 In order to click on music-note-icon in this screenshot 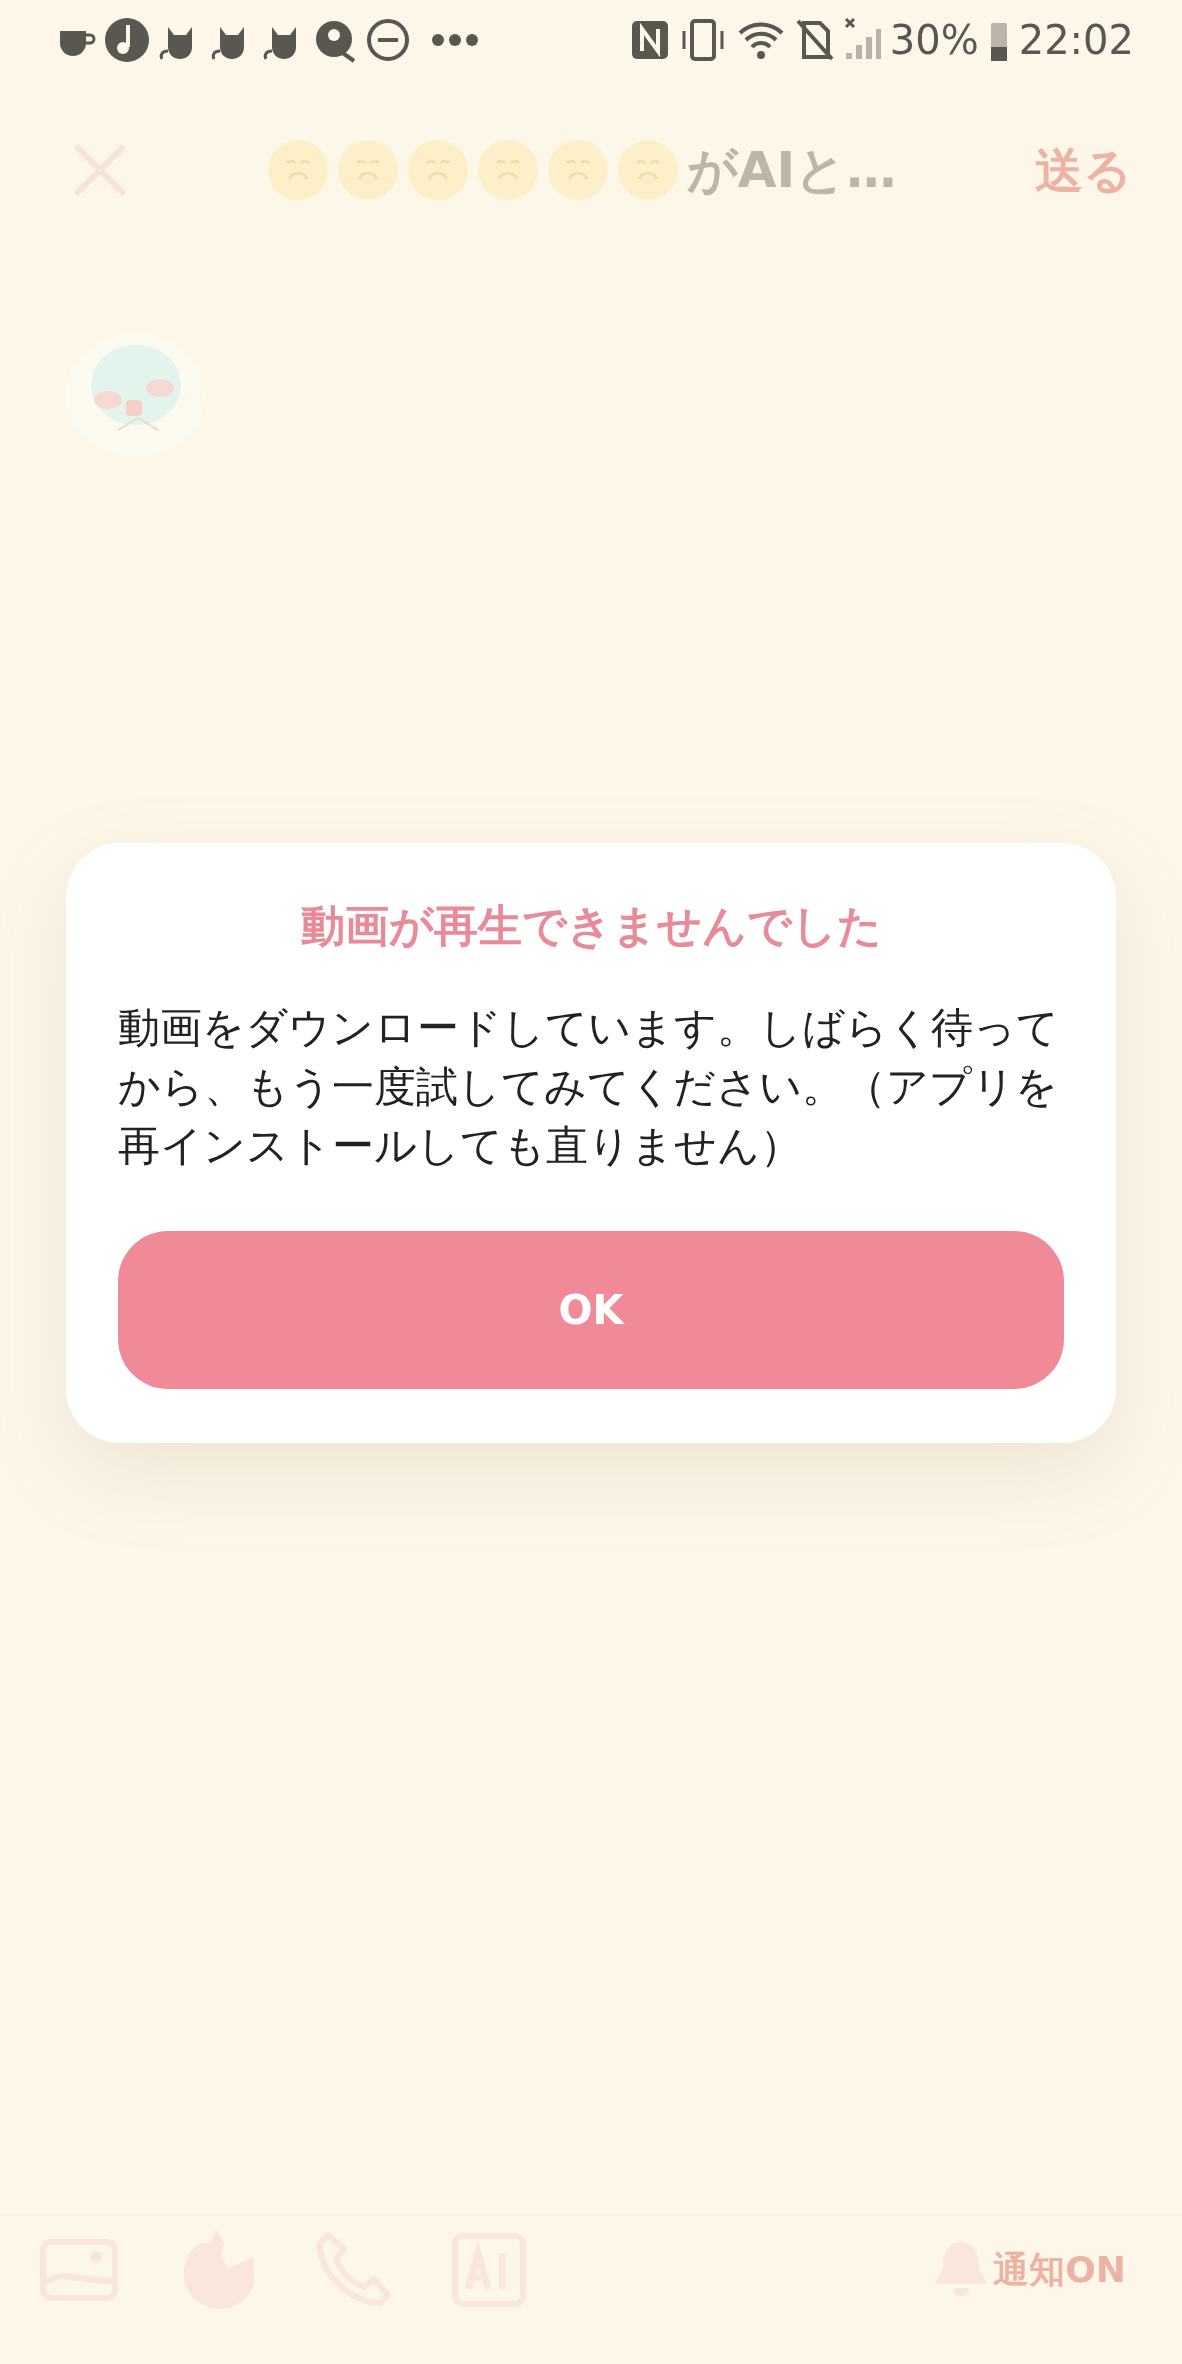, I will do `click(127, 40)`.